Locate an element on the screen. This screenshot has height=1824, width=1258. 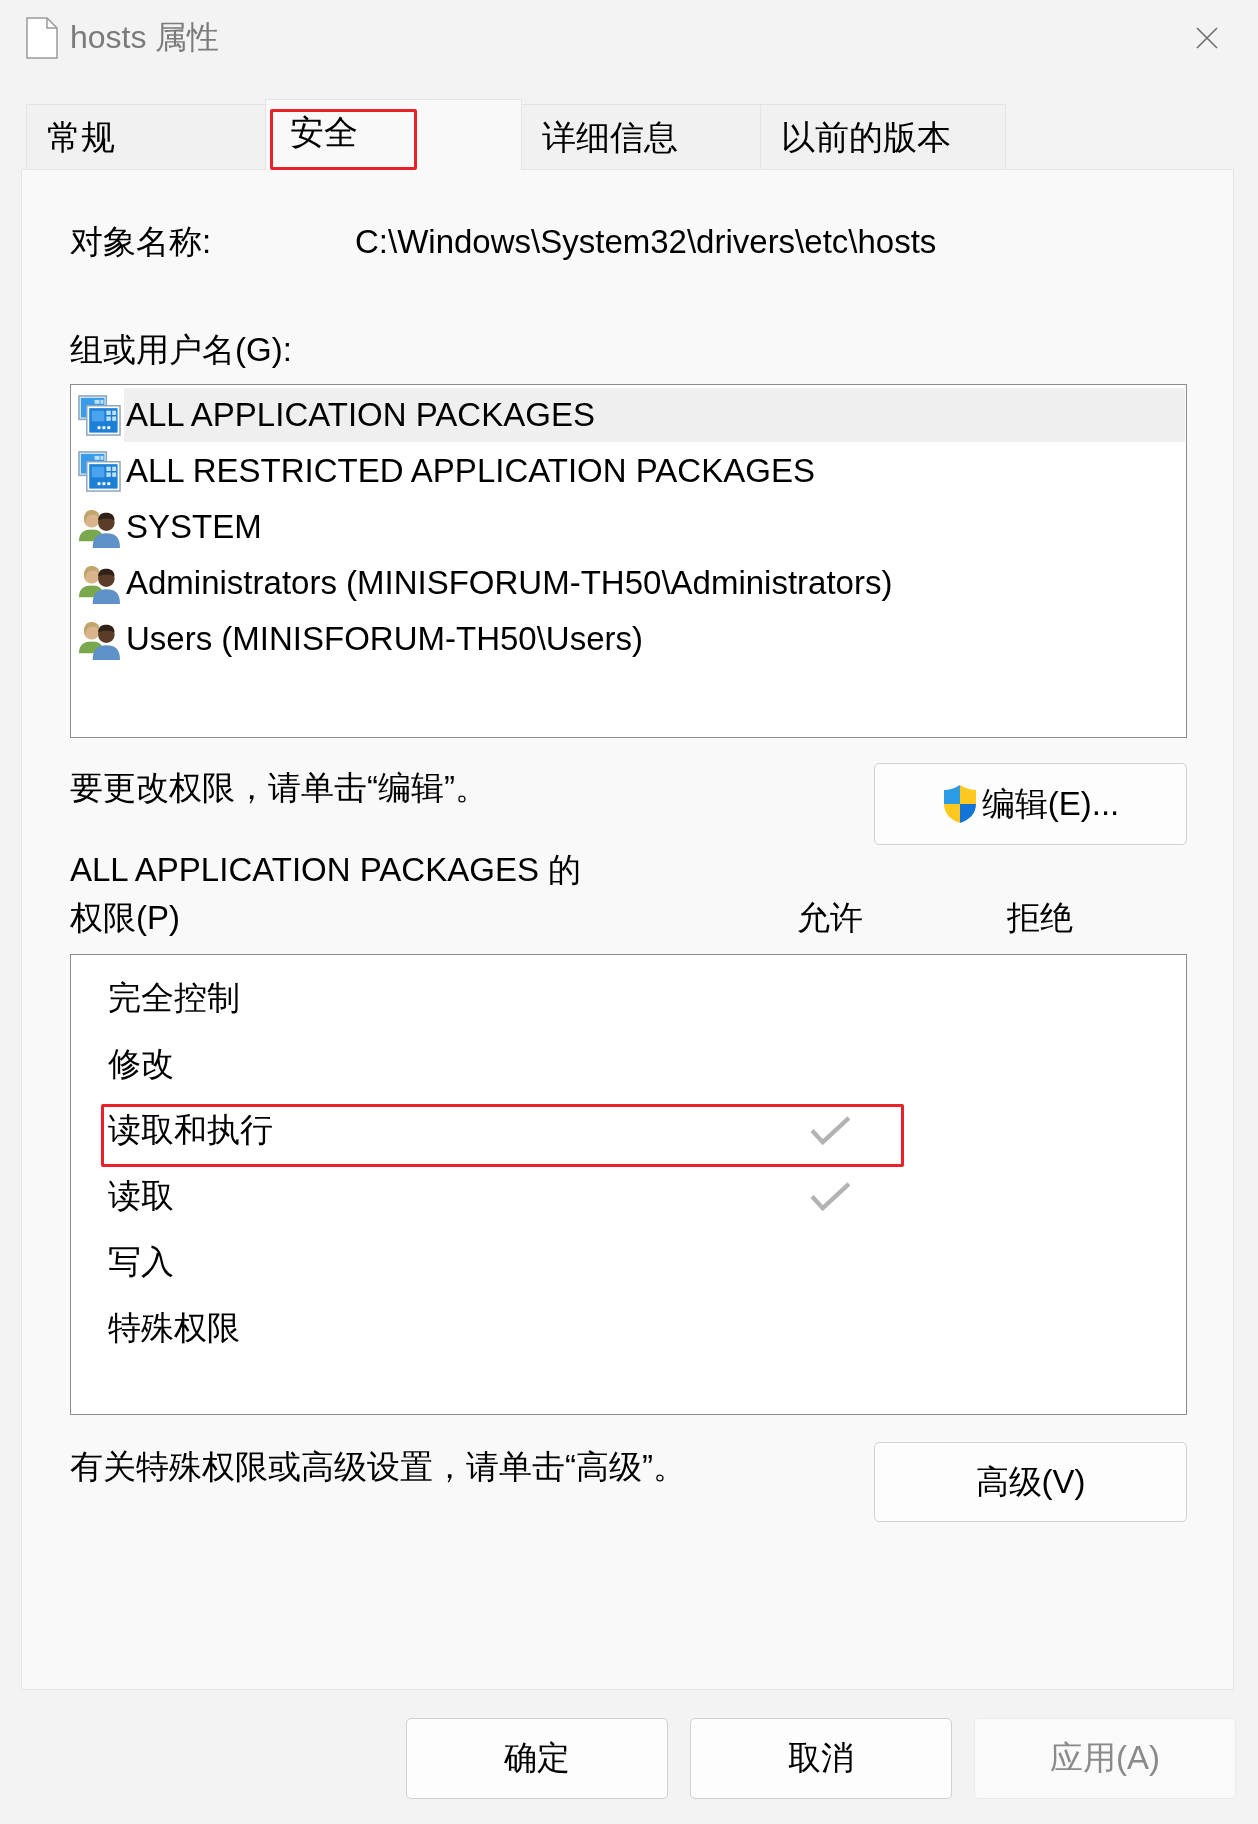
permission-name: 完全控制 is located at coordinates (174, 997).